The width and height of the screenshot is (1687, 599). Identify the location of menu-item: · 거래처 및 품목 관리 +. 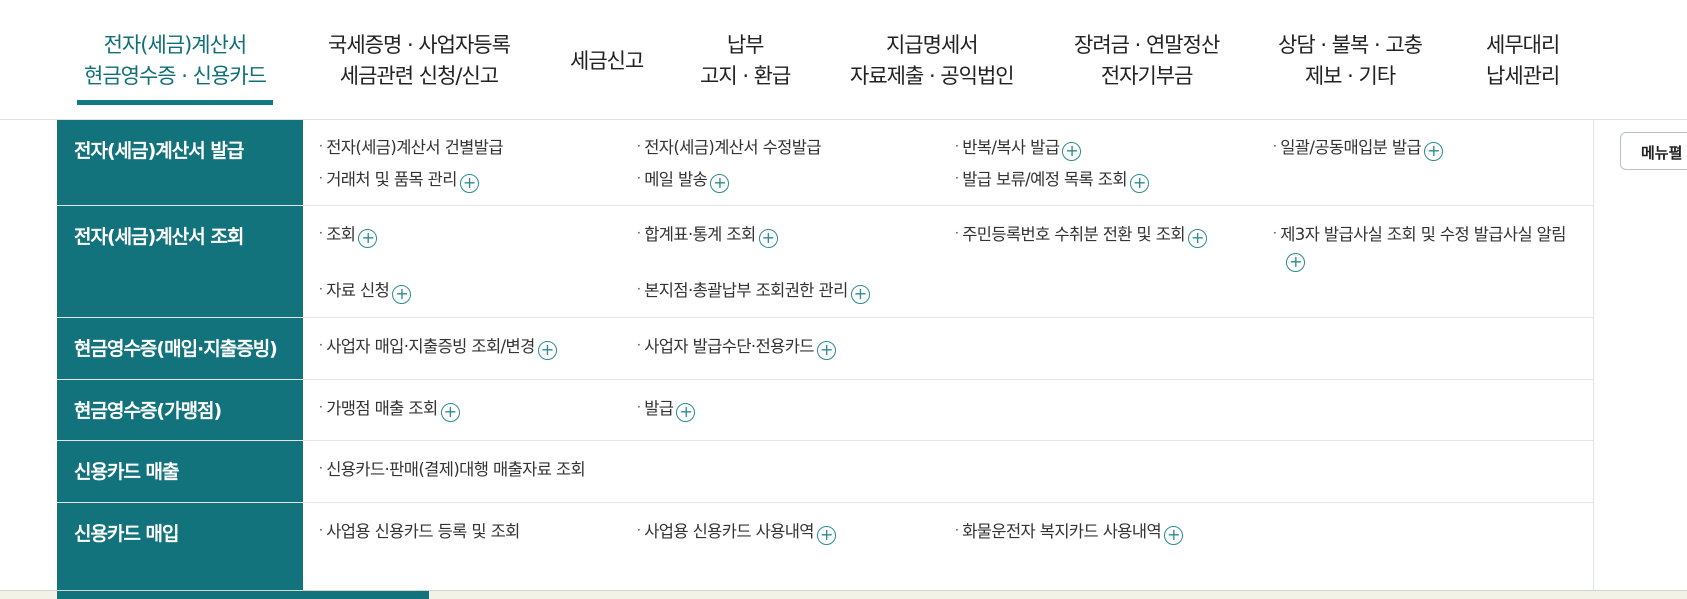
(399, 179).